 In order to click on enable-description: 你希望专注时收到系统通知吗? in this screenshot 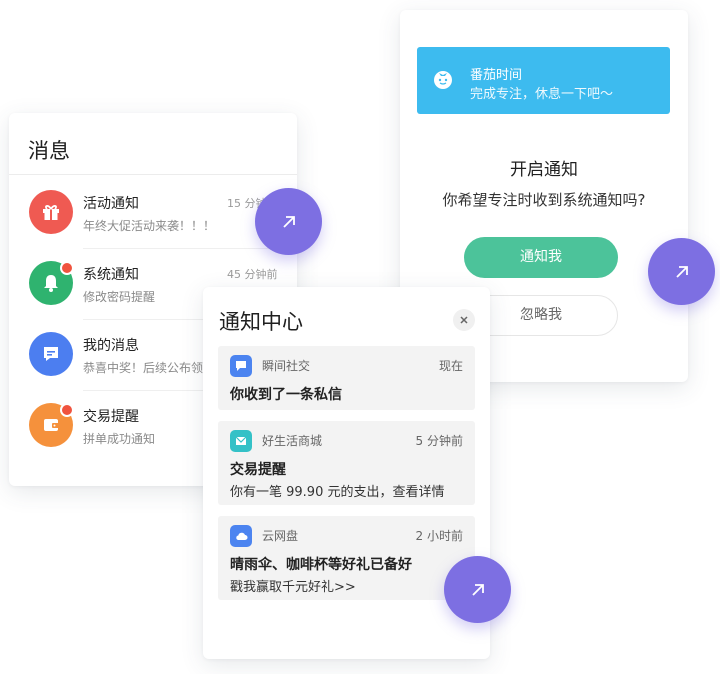, I will do `click(544, 200)`.